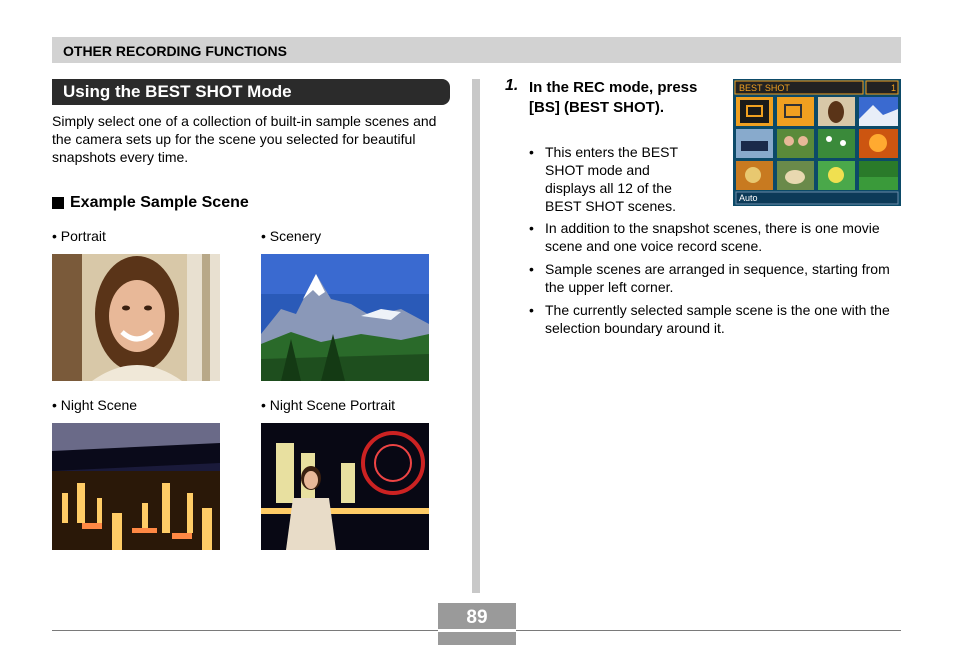 Image resolution: width=954 pixels, height=646 pixels. Describe the element at coordinates (512, 85) in the screenshot. I see `step-number: 1.` at that location.